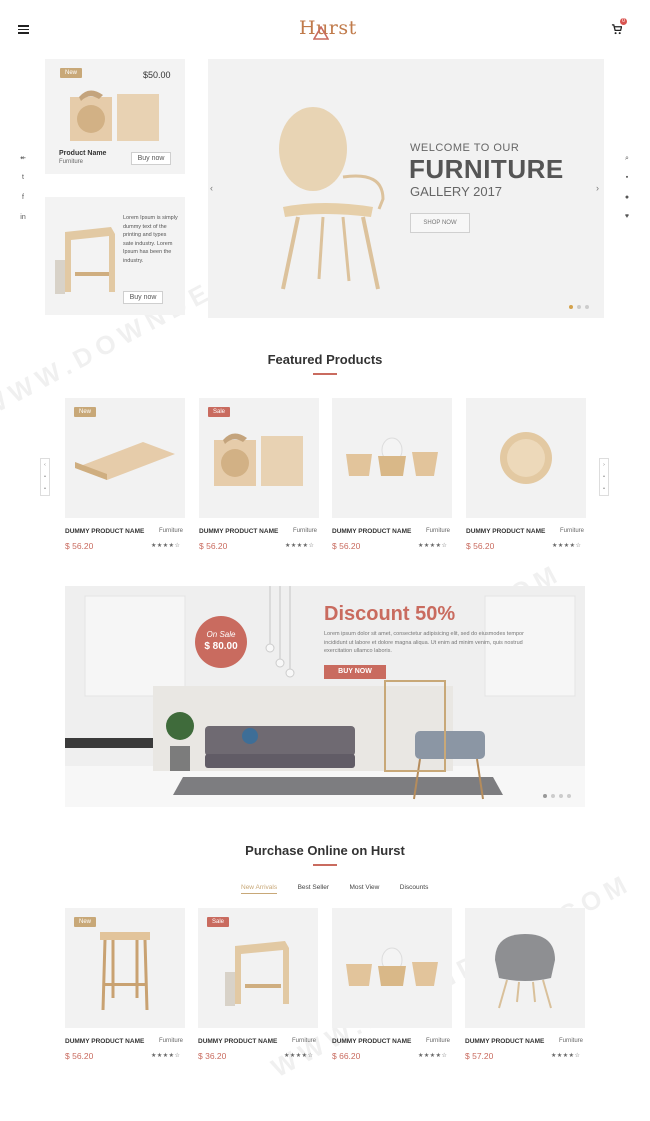 The image size is (650, 1121). I want to click on on-sale-badge: On Sale $ 80.00, so click(221, 642).